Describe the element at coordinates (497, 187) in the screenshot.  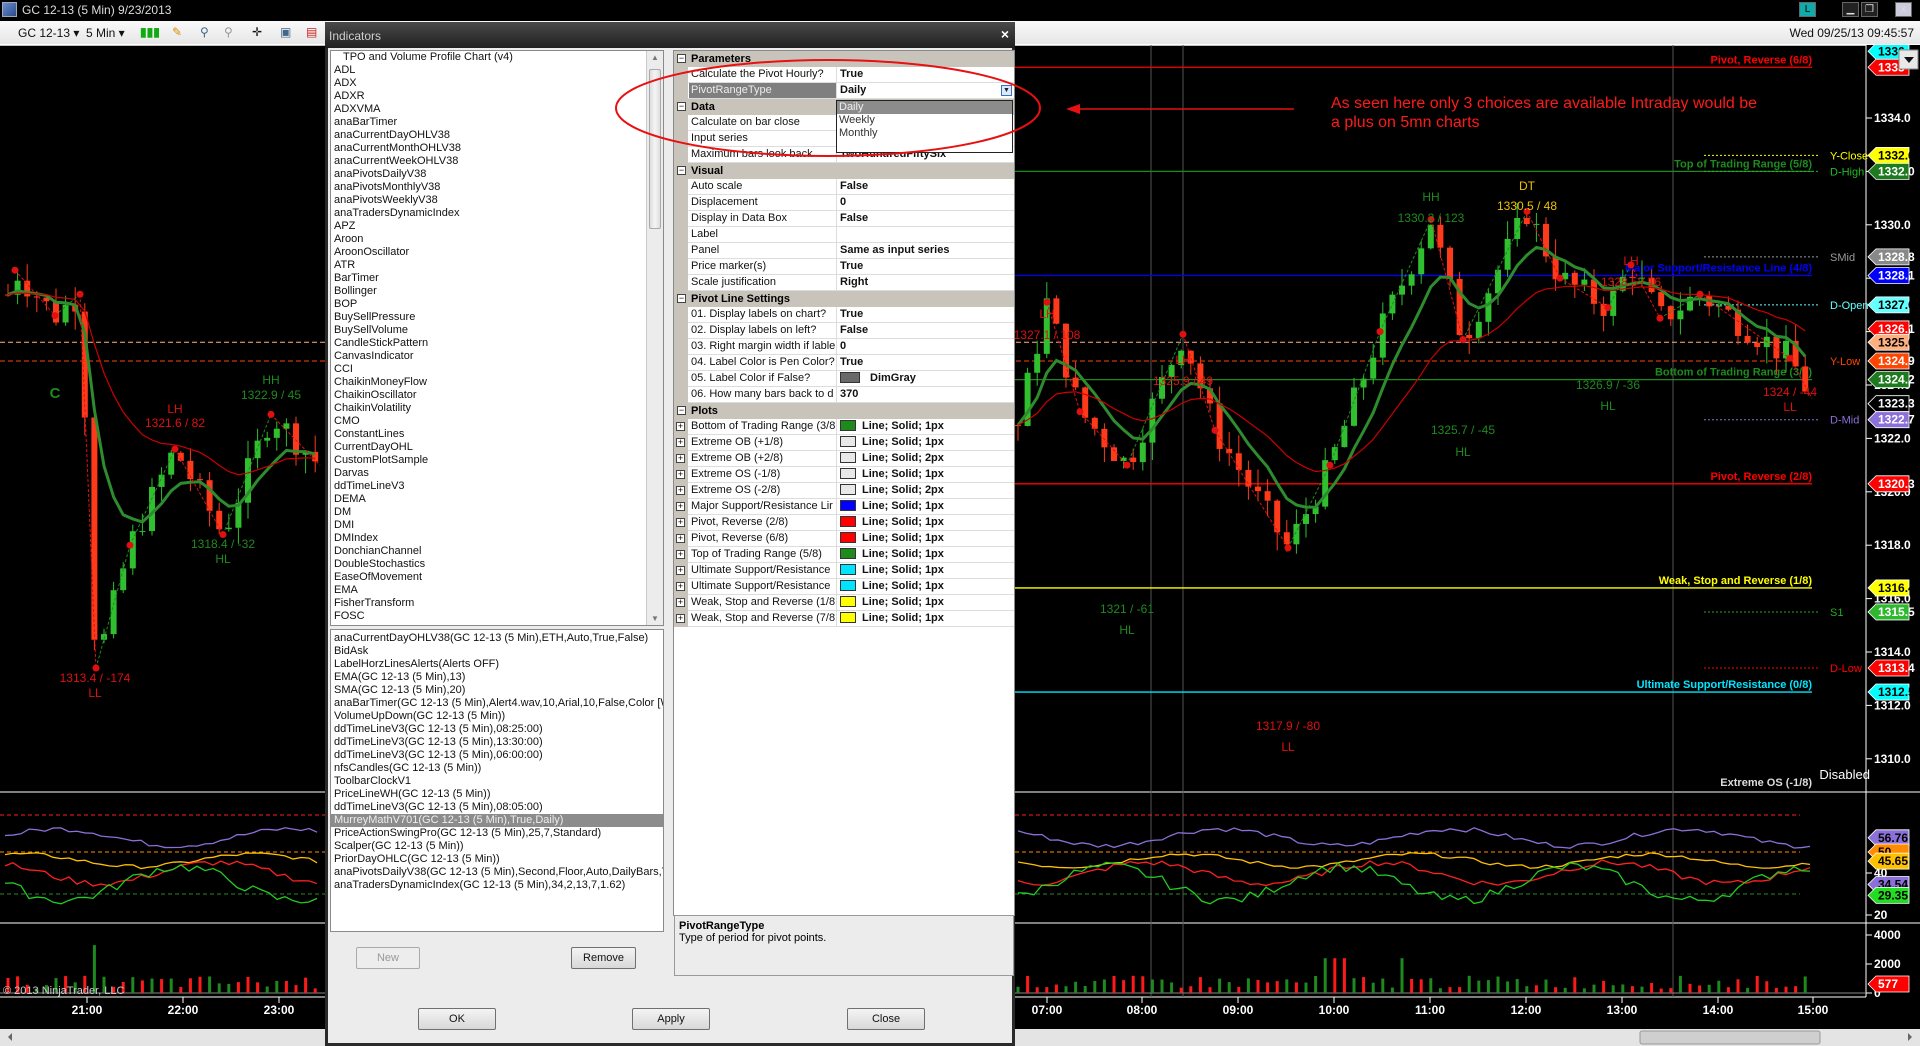
I see `indicator-list-item: anaPivotsMonthlyV38` at that location.